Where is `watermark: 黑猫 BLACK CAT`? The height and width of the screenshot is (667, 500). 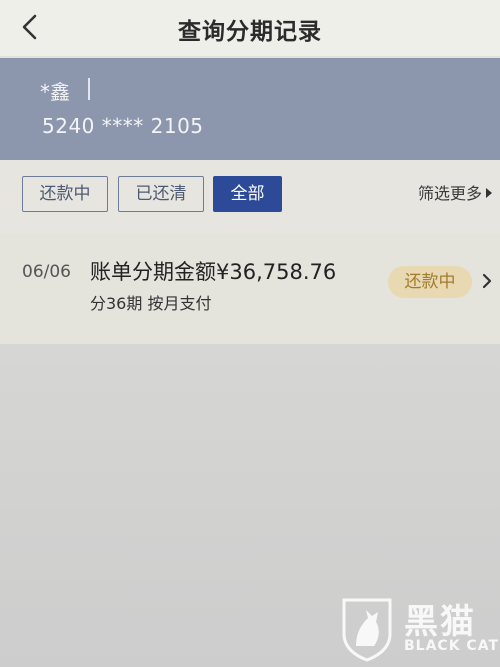 watermark: 黑猫 BLACK CAT is located at coordinates (415, 628).